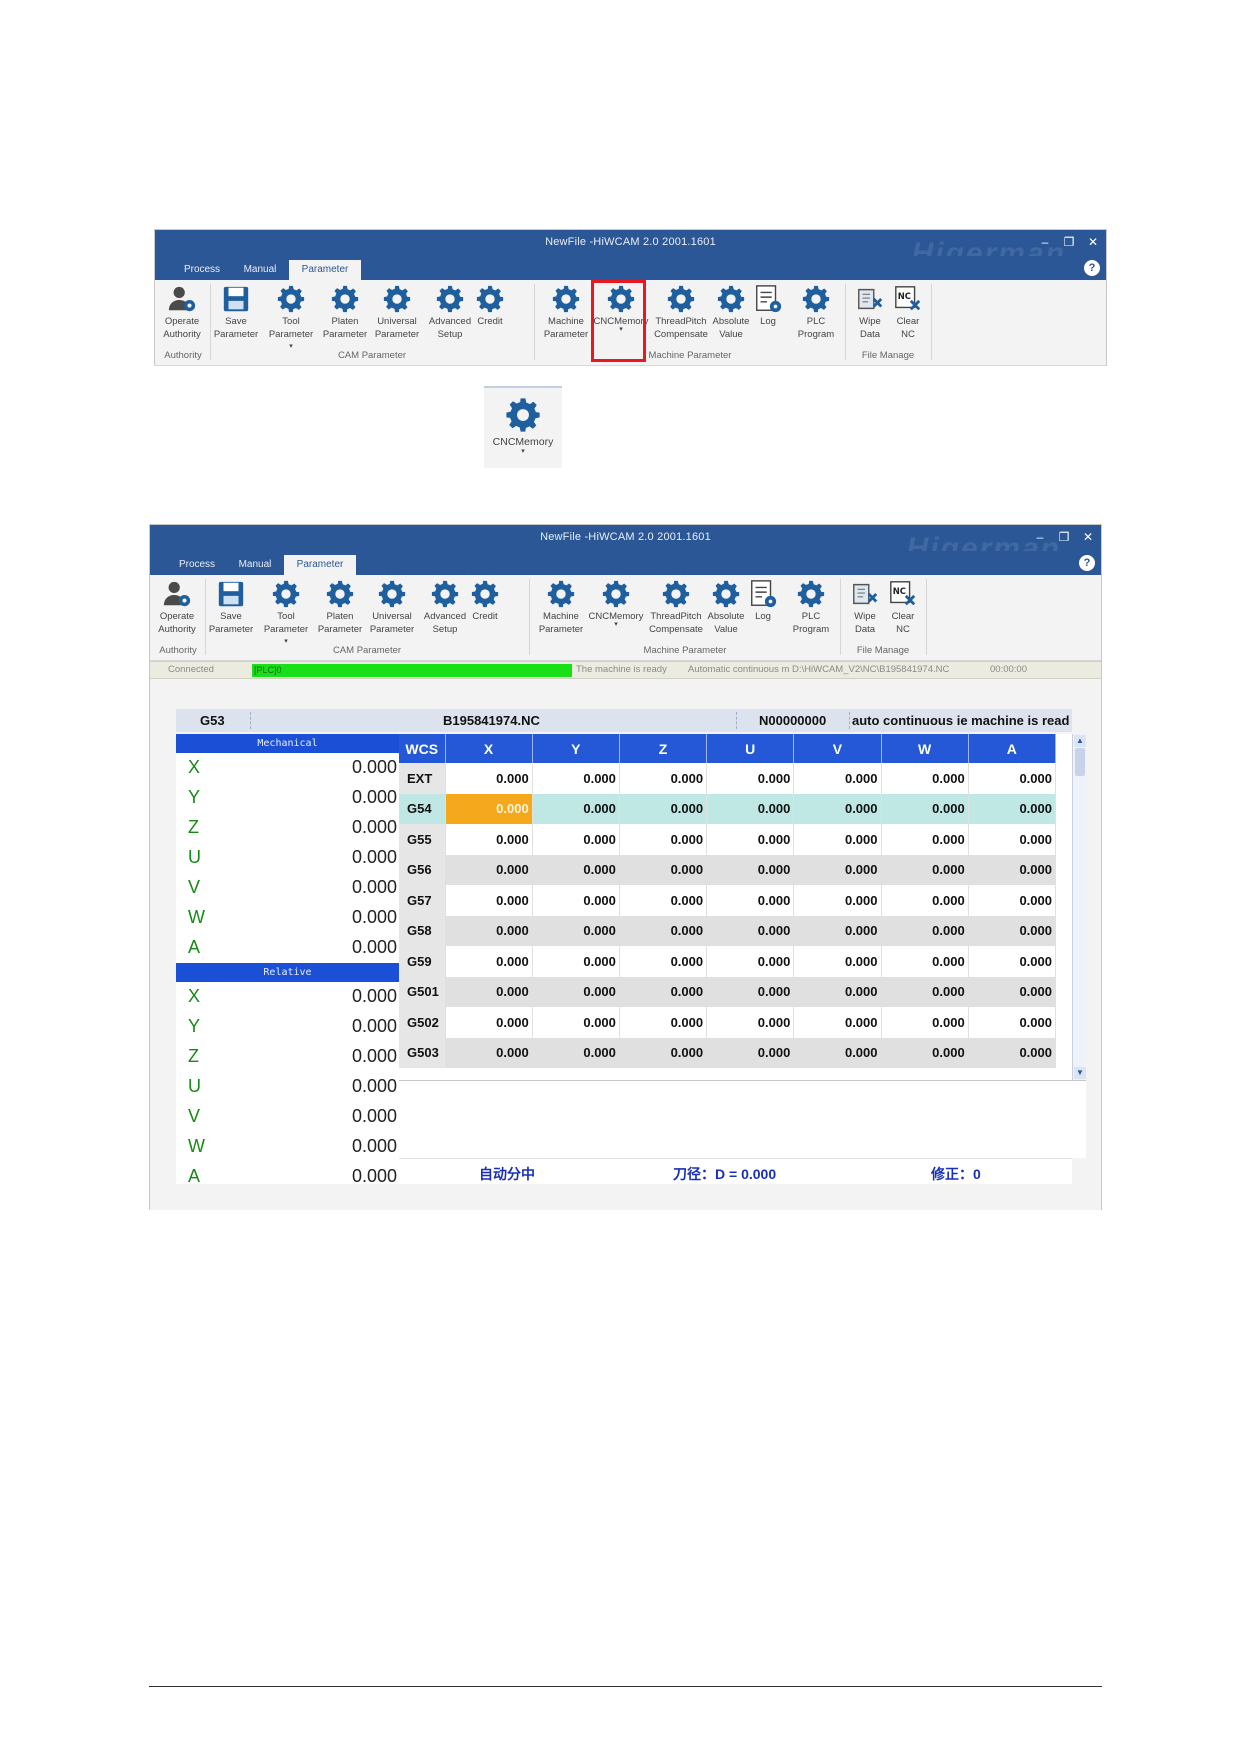 This screenshot has height=1754, width=1240. Describe the element at coordinates (1080, 1073) in the screenshot. I see `scroll-down-icon: ▼` at that location.